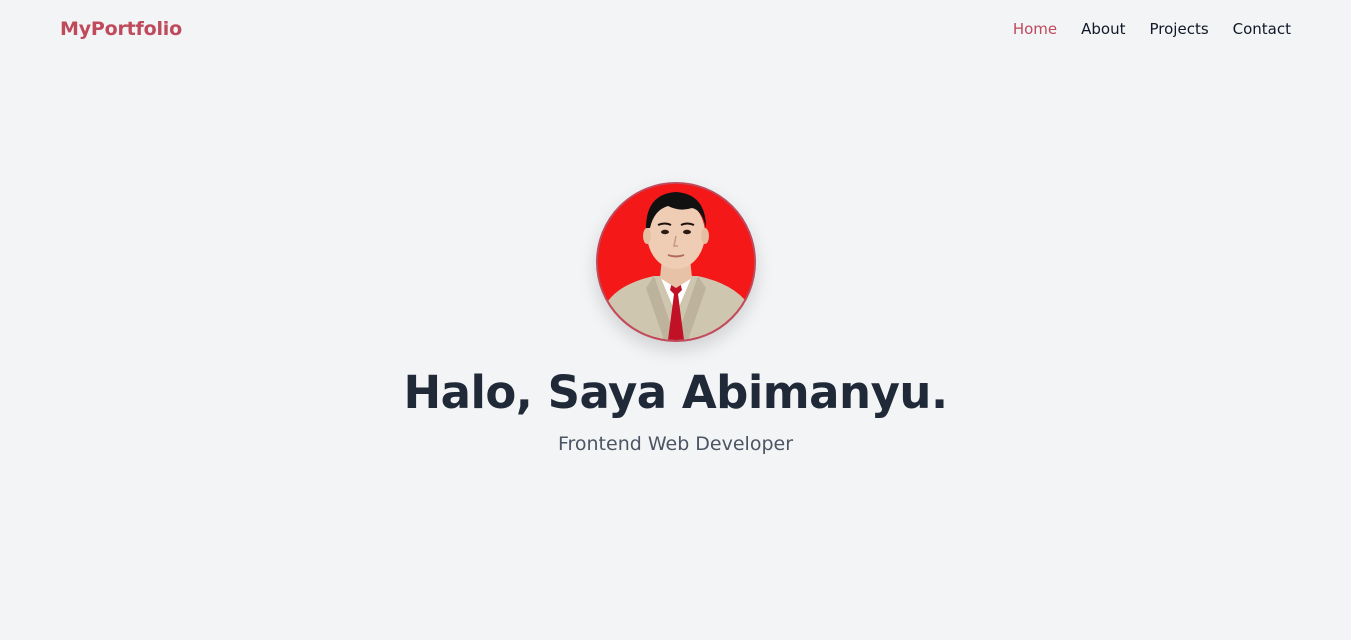 This screenshot has width=1351, height=640. Describe the element at coordinates (675, 444) in the screenshot. I see `hero-subtitle: Frontend Web Developer` at that location.